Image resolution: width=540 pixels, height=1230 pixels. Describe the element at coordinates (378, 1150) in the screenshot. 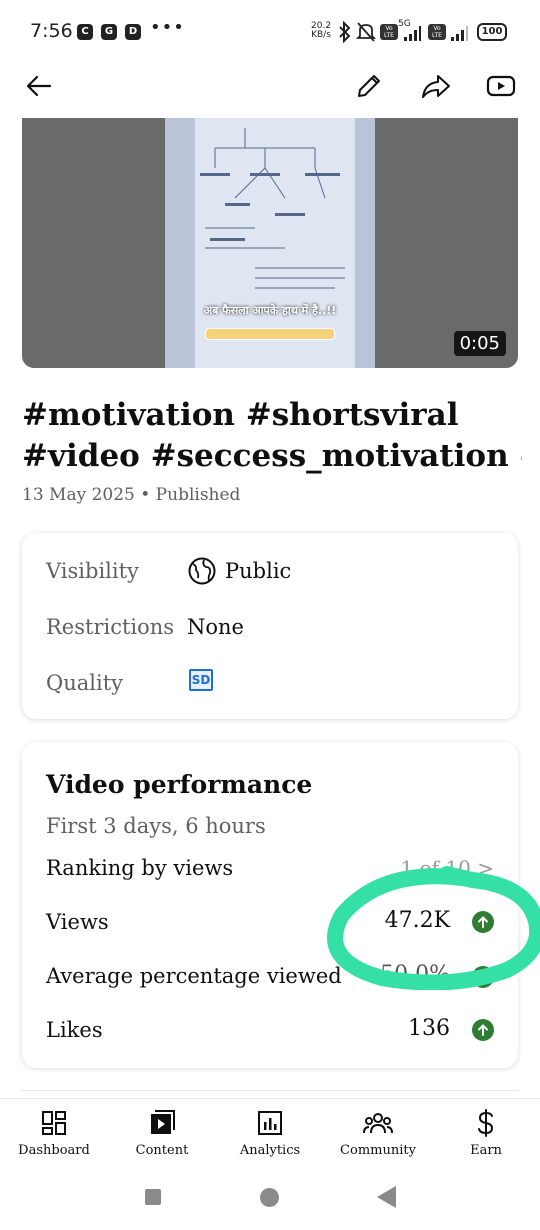

I see `nav-label: Community` at that location.